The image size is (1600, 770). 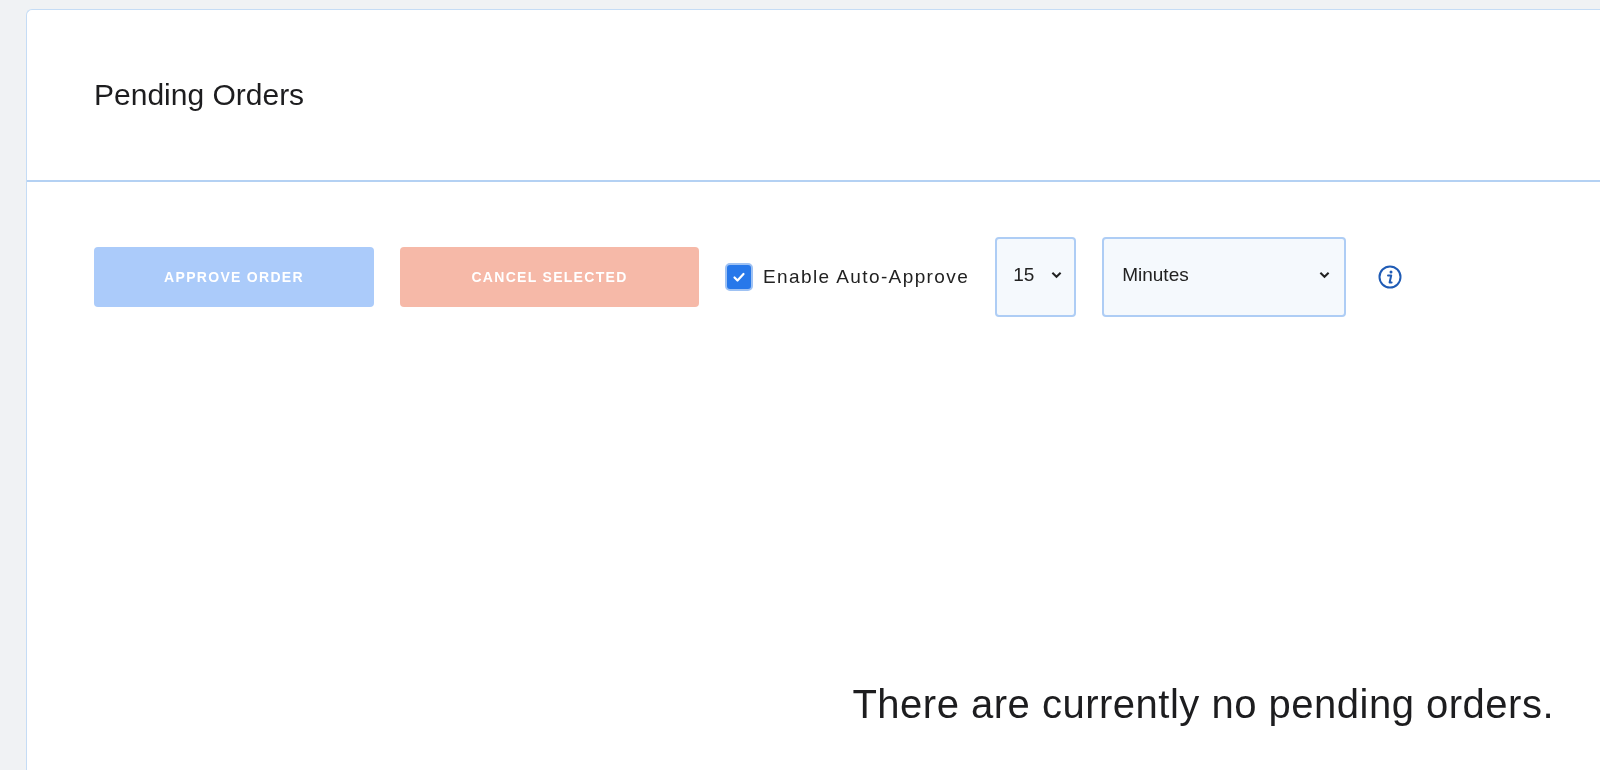 What do you see at coordinates (1390, 277) in the screenshot?
I see `info-icon` at bounding box center [1390, 277].